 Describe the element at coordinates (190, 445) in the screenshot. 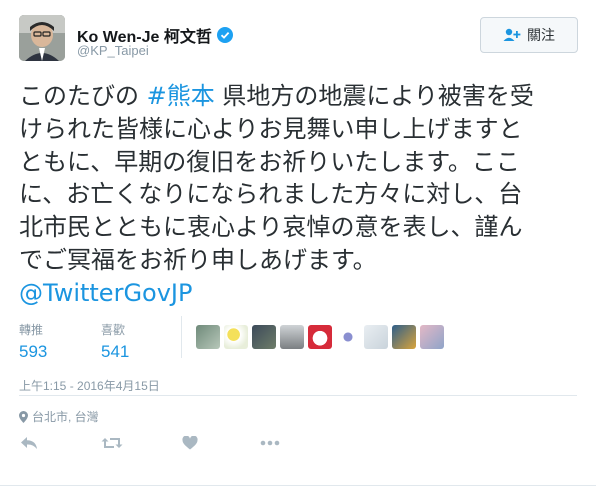

I see `like-heart-icon` at that location.